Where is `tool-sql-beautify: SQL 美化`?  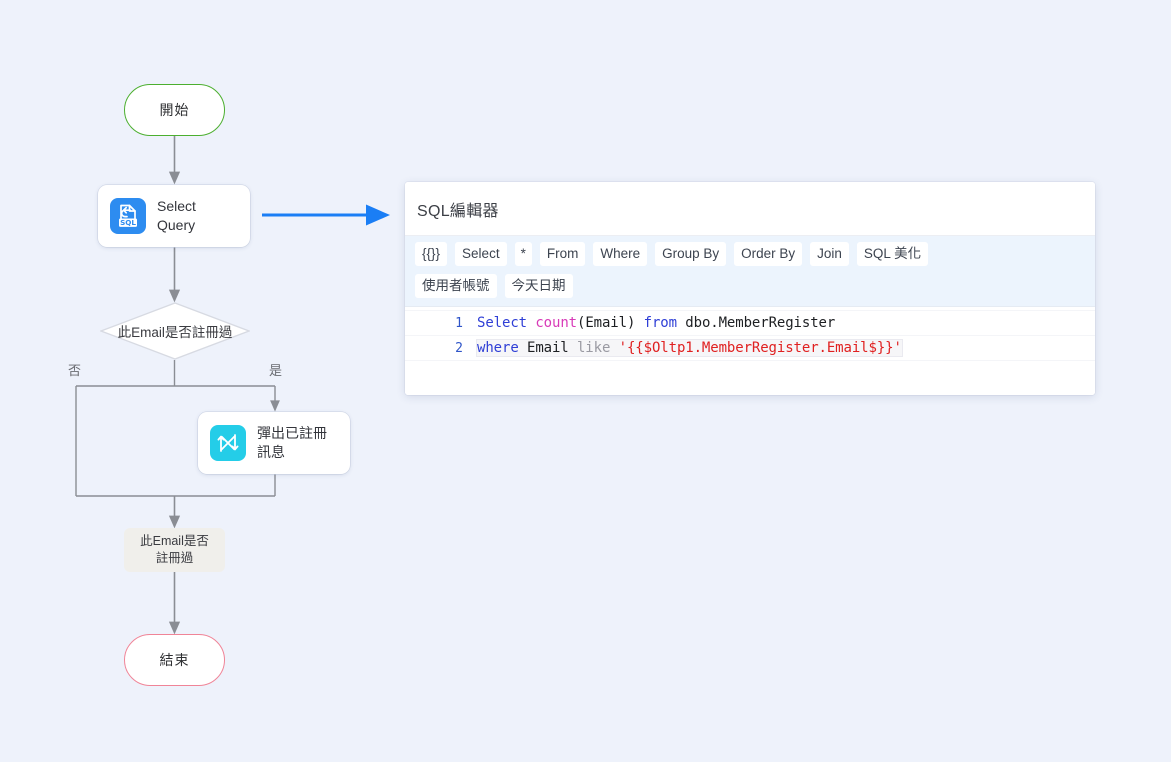 tool-sql-beautify: SQL 美化 is located at coordinates (892, 254).